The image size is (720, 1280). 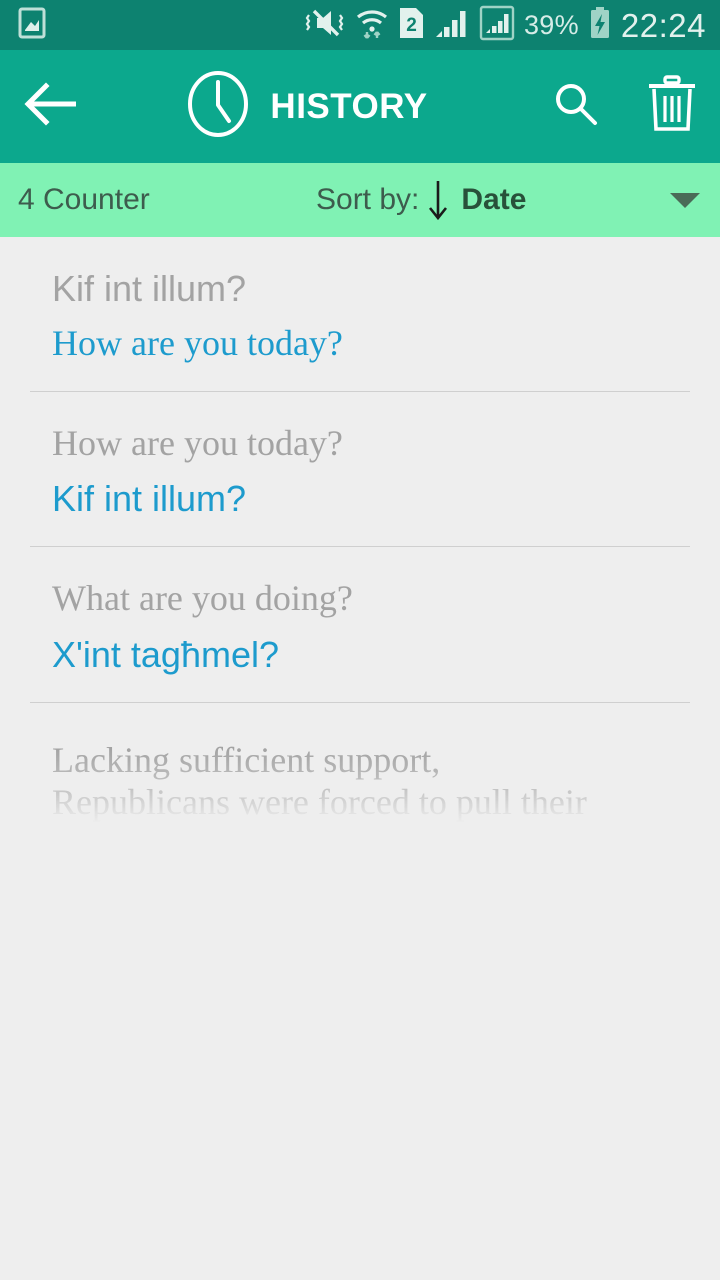 What do you see at coordinates (494, 199) in the screenshot?
I see `sort-value-label: Date` at bounding box center [494, 199].